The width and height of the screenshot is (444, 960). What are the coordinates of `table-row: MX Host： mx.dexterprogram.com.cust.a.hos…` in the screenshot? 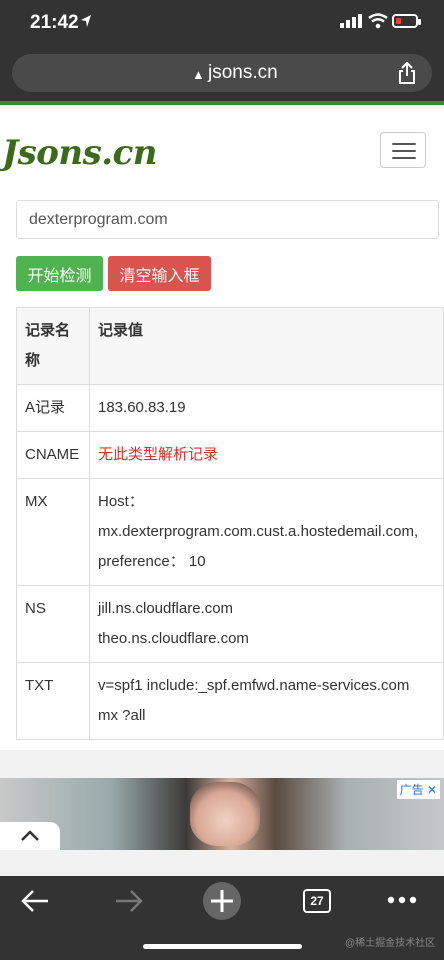 It's located at (230, 532).